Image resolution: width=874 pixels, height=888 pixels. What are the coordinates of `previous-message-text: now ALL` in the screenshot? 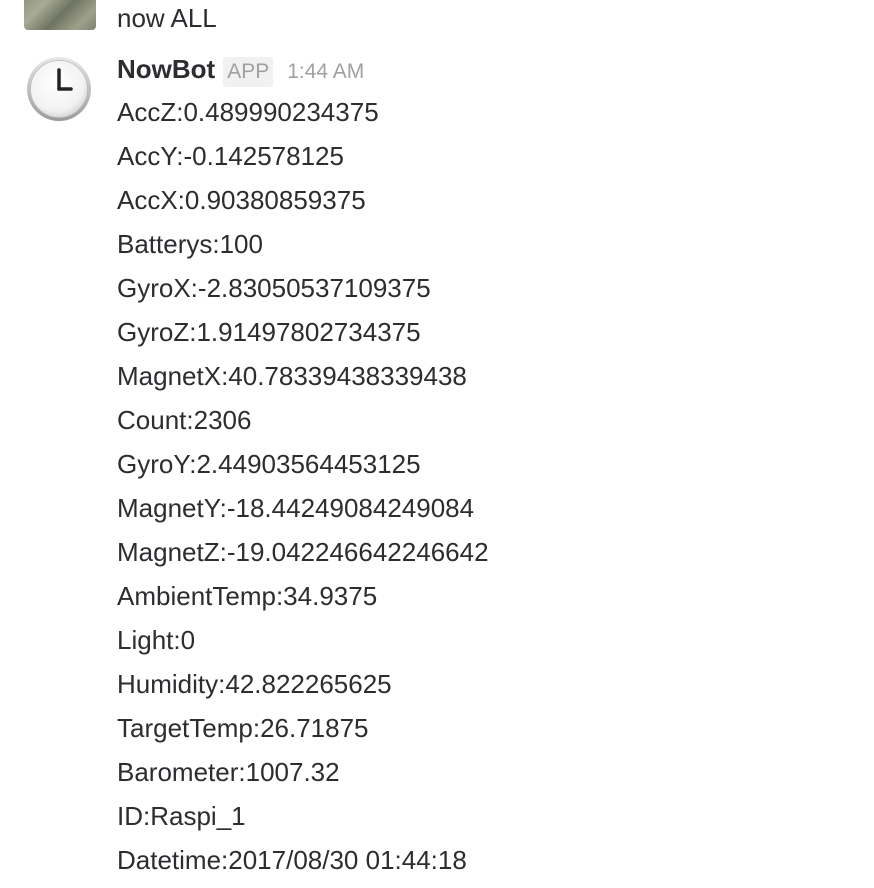 It's located at (167, 18).